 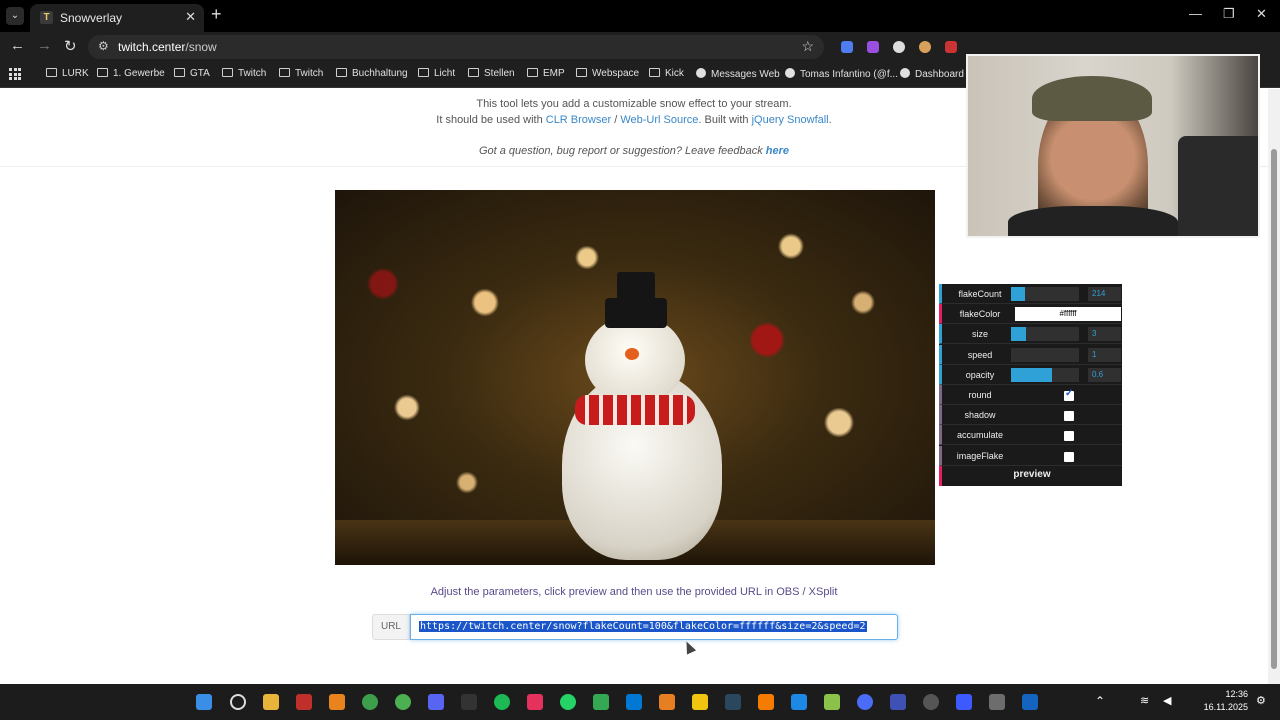 I want to click on close-window-button: ✕, so click(x=1261, y=14).